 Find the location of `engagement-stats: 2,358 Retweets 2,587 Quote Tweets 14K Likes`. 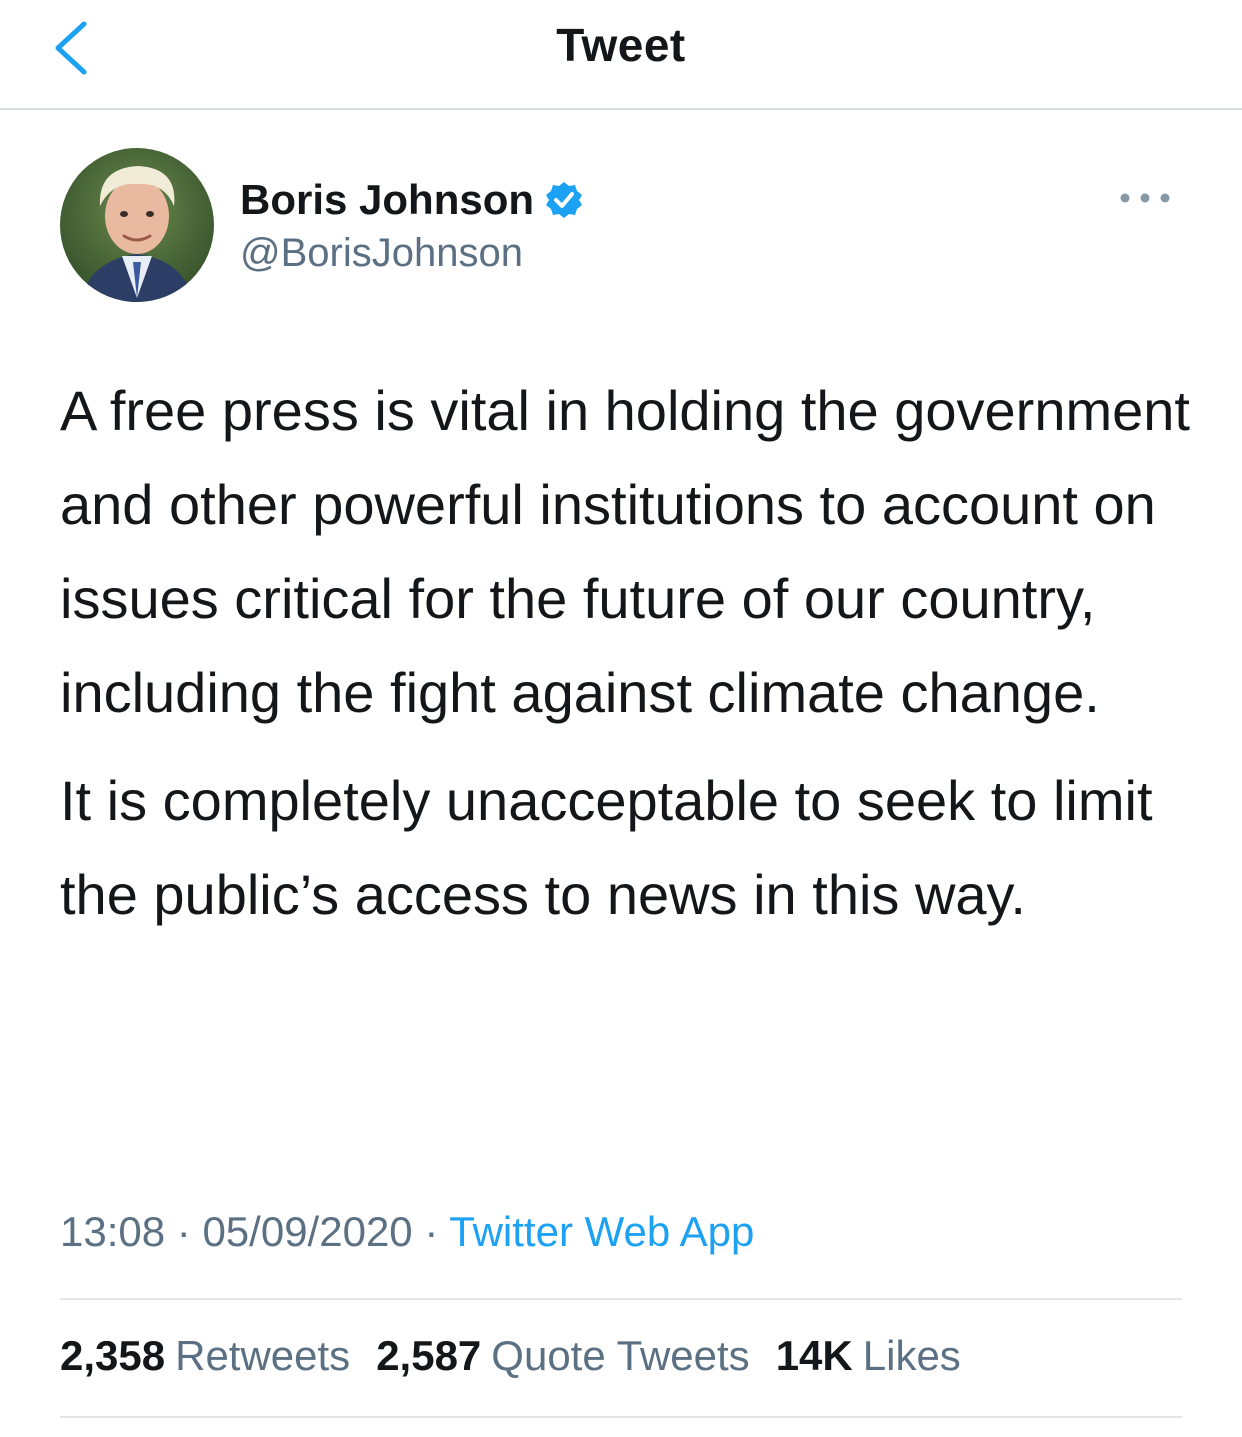

engagement-stats: 2,358 Retweets 2,587 Quote Tweets 14K Likes is located at coordinates (510, 1356).